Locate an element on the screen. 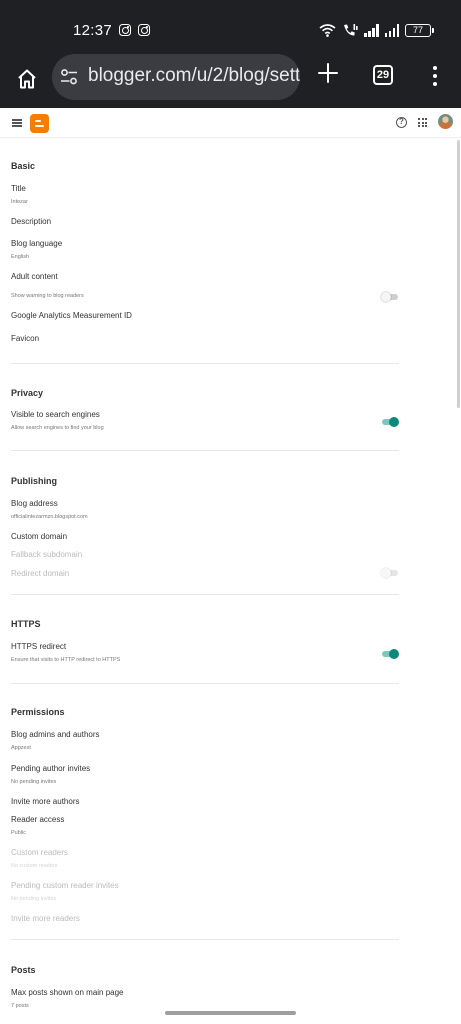 The height and width of the screenshot is (1024, 461). url-text: blogger.com/u/2/blog/sett is located at coordinates (194, 76).